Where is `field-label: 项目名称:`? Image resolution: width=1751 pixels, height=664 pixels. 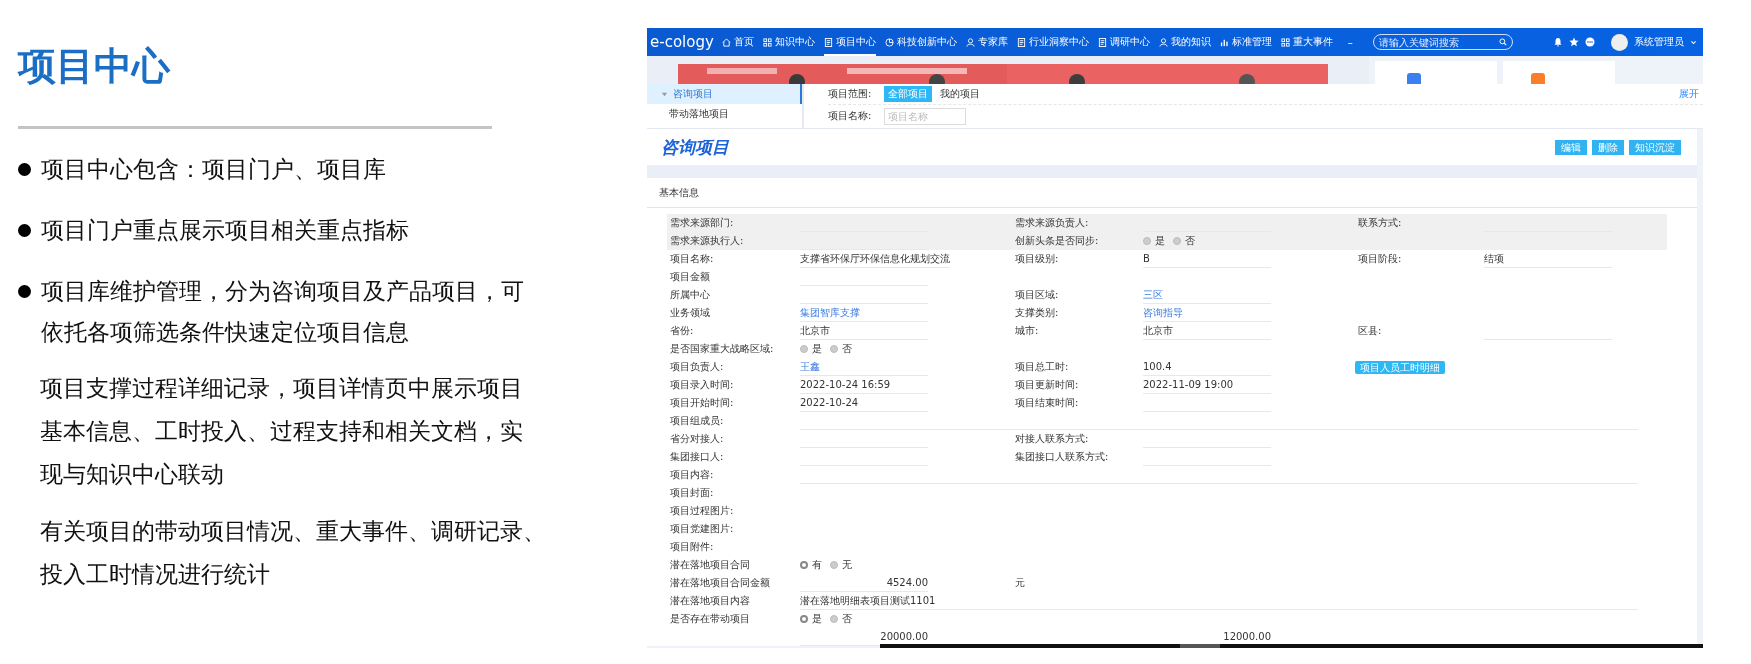
field-label: 项目名称: is located at coordinates (692, 259).